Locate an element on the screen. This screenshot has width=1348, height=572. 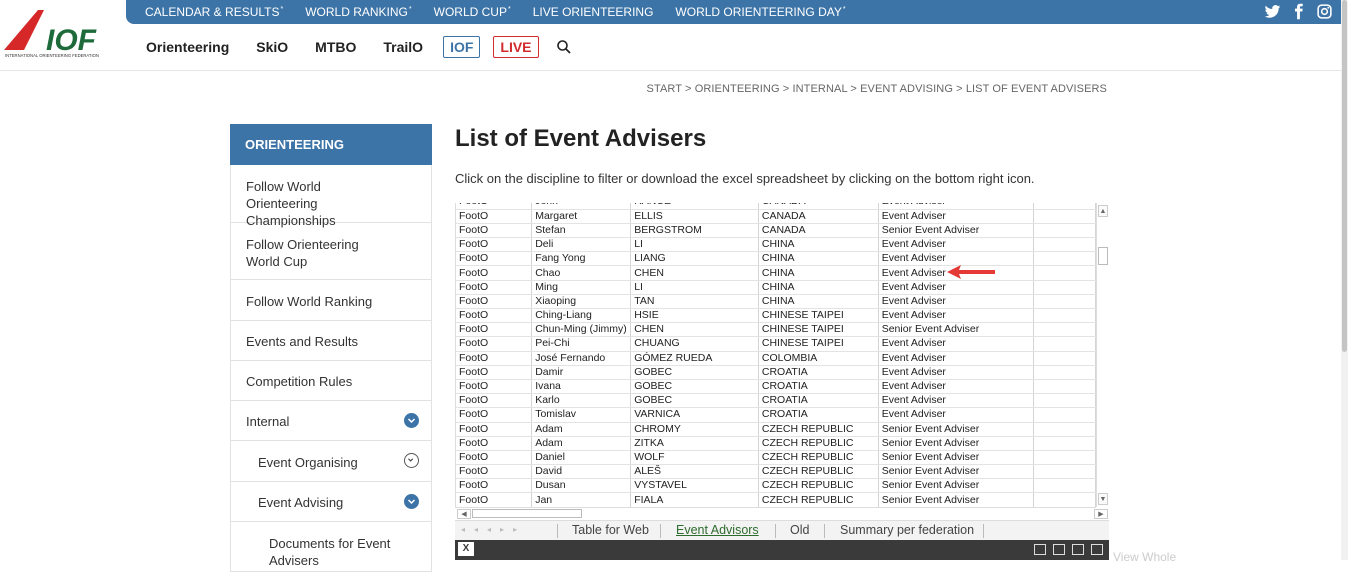
table-cell: Adam is located at coordinates (581, 443).